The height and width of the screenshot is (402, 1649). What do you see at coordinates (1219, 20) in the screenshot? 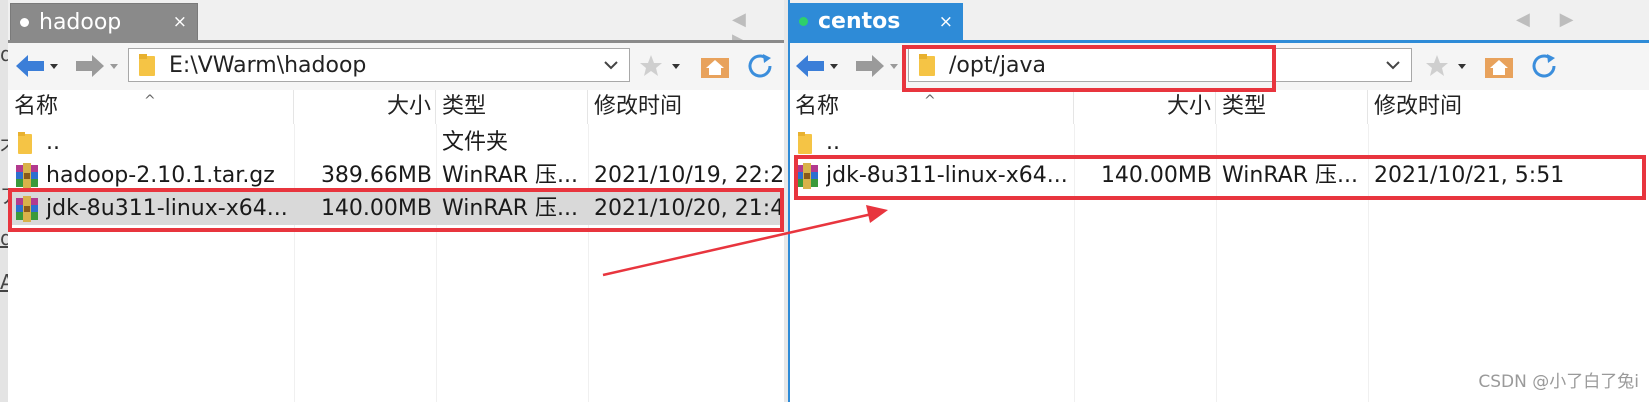
I see `tab-bar: centos × ◀ ▶` at bounding box center [1219, 20].